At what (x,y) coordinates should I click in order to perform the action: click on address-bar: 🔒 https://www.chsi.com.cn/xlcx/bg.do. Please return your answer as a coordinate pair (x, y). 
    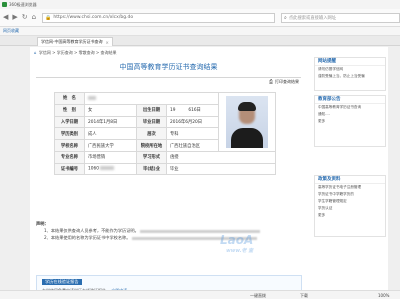
    Looking at the image, I should click on (159, 17).